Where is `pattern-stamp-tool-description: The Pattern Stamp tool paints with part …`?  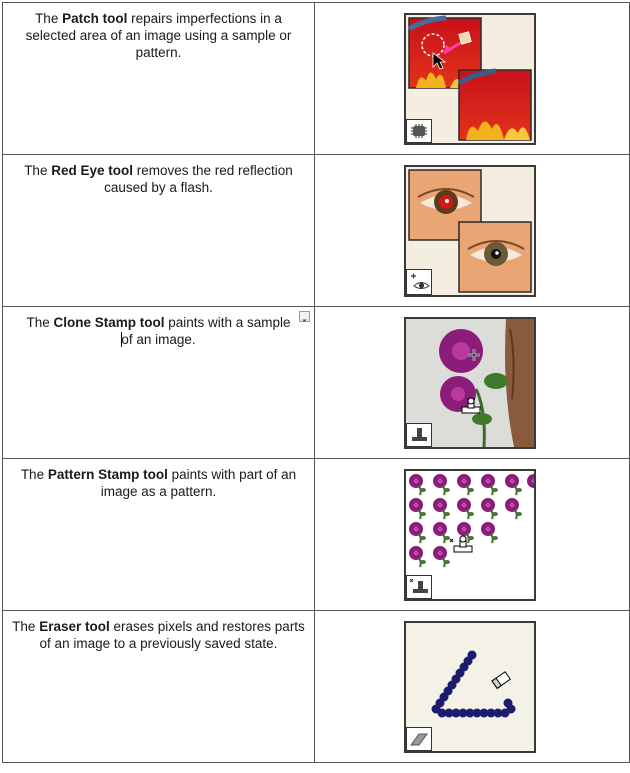
pattern-stamp-tool-description: The Pattern Stamp tool paints with part … is located at coordinates (158, 483).